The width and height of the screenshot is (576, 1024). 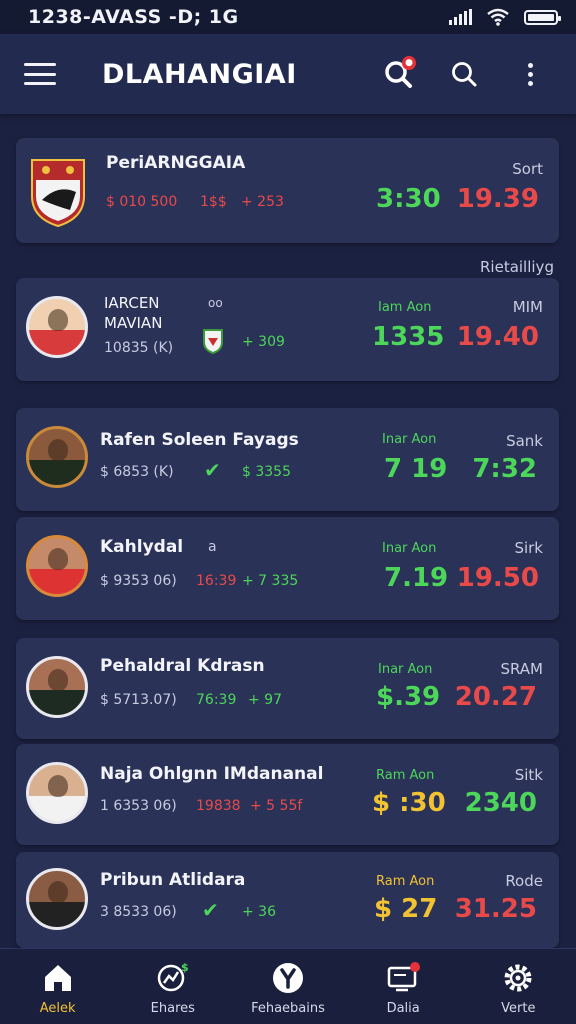 I want to click on player-stat-c: $ 3355, so click(x=266, y=472).